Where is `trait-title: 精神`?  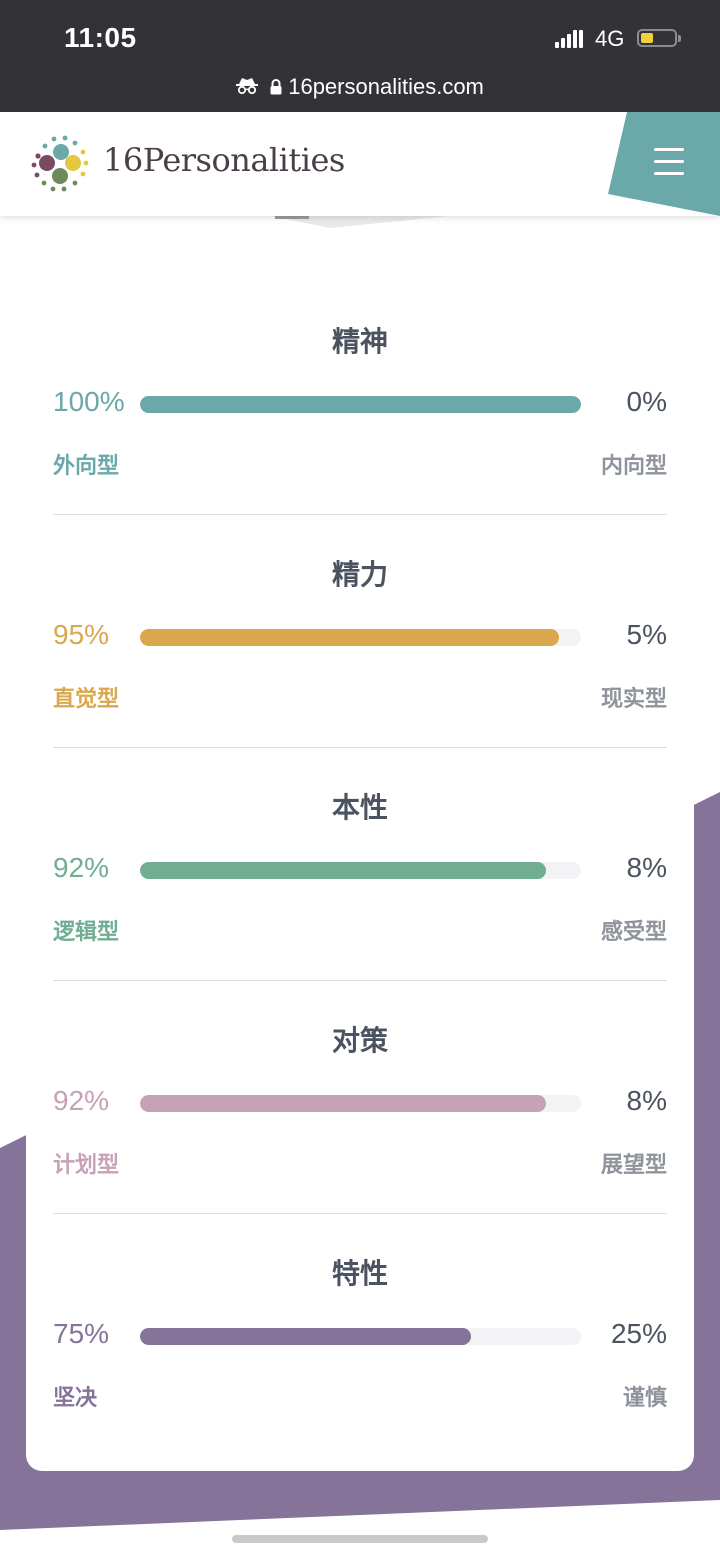
trait-title: 精神 is located at coordinates (359, 341).